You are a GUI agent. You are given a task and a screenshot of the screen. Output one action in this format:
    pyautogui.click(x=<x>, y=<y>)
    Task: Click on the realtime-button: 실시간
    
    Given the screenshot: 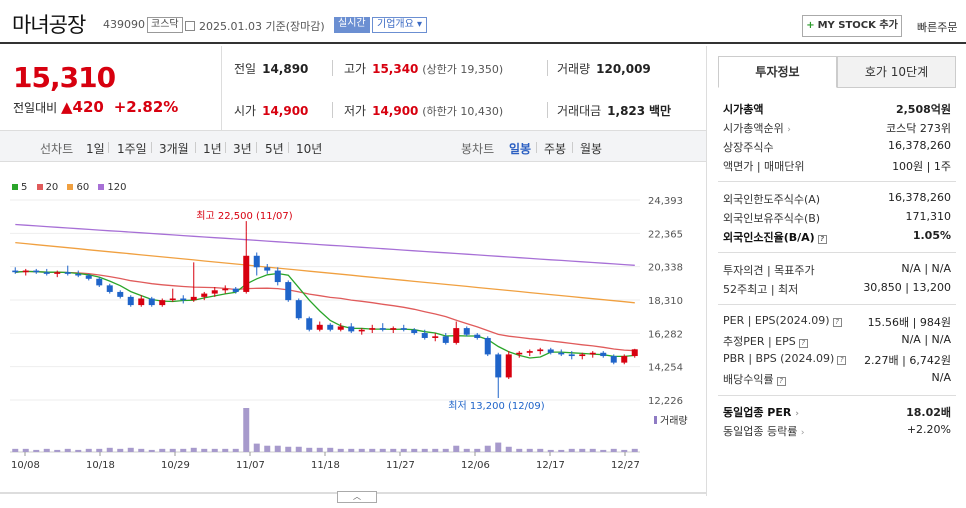 What is the action you would take?
    pyautogui.click(x=352, y=25)
    